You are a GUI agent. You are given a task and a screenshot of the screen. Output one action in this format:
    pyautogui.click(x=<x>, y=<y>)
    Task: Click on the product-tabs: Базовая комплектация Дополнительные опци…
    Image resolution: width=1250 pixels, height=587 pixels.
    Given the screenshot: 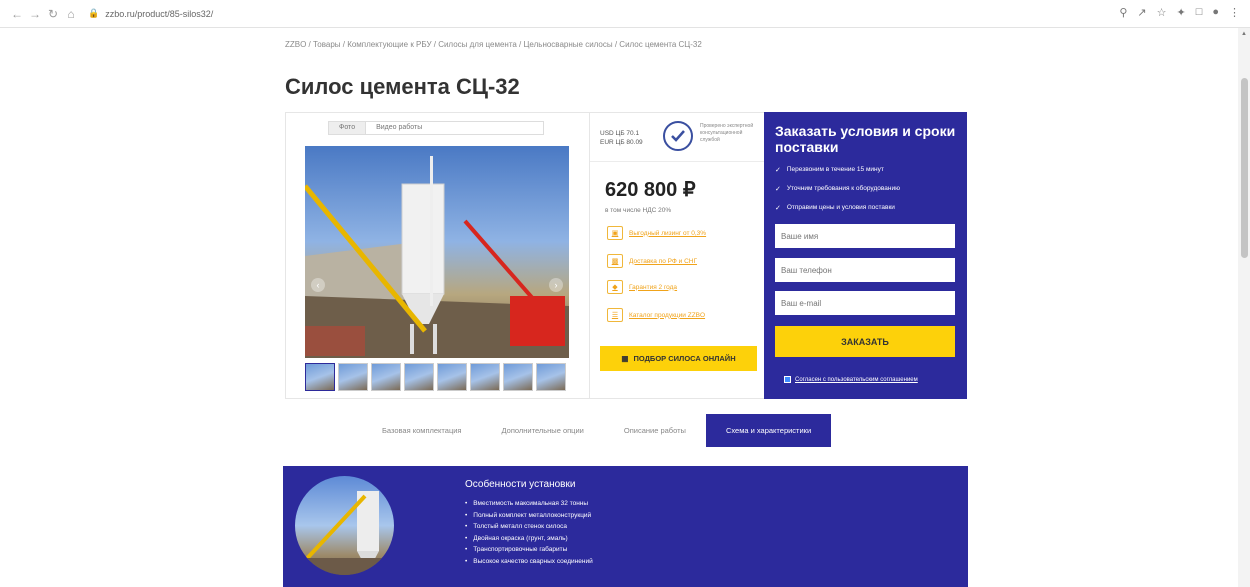 What is the action you would take?
    pyautogui.click(x=597, y=430)
    